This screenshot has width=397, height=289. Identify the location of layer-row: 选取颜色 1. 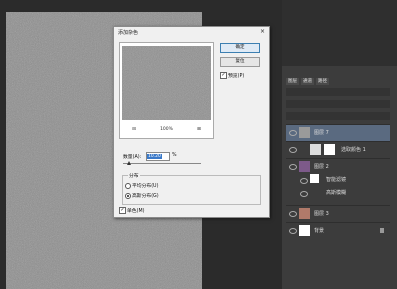
(338, 149).